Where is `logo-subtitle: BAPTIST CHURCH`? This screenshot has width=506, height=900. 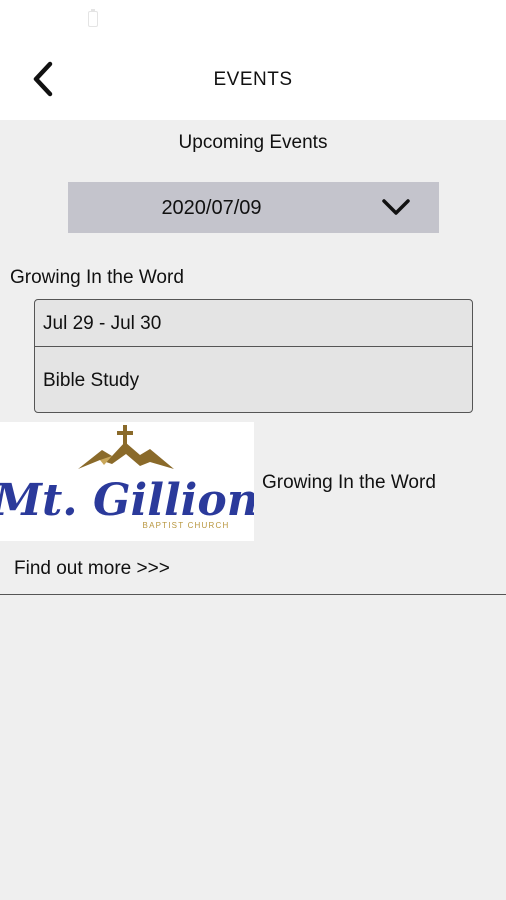
logo-subtitle: BAPTIST CHURCH is located at coordinates (186, 525).